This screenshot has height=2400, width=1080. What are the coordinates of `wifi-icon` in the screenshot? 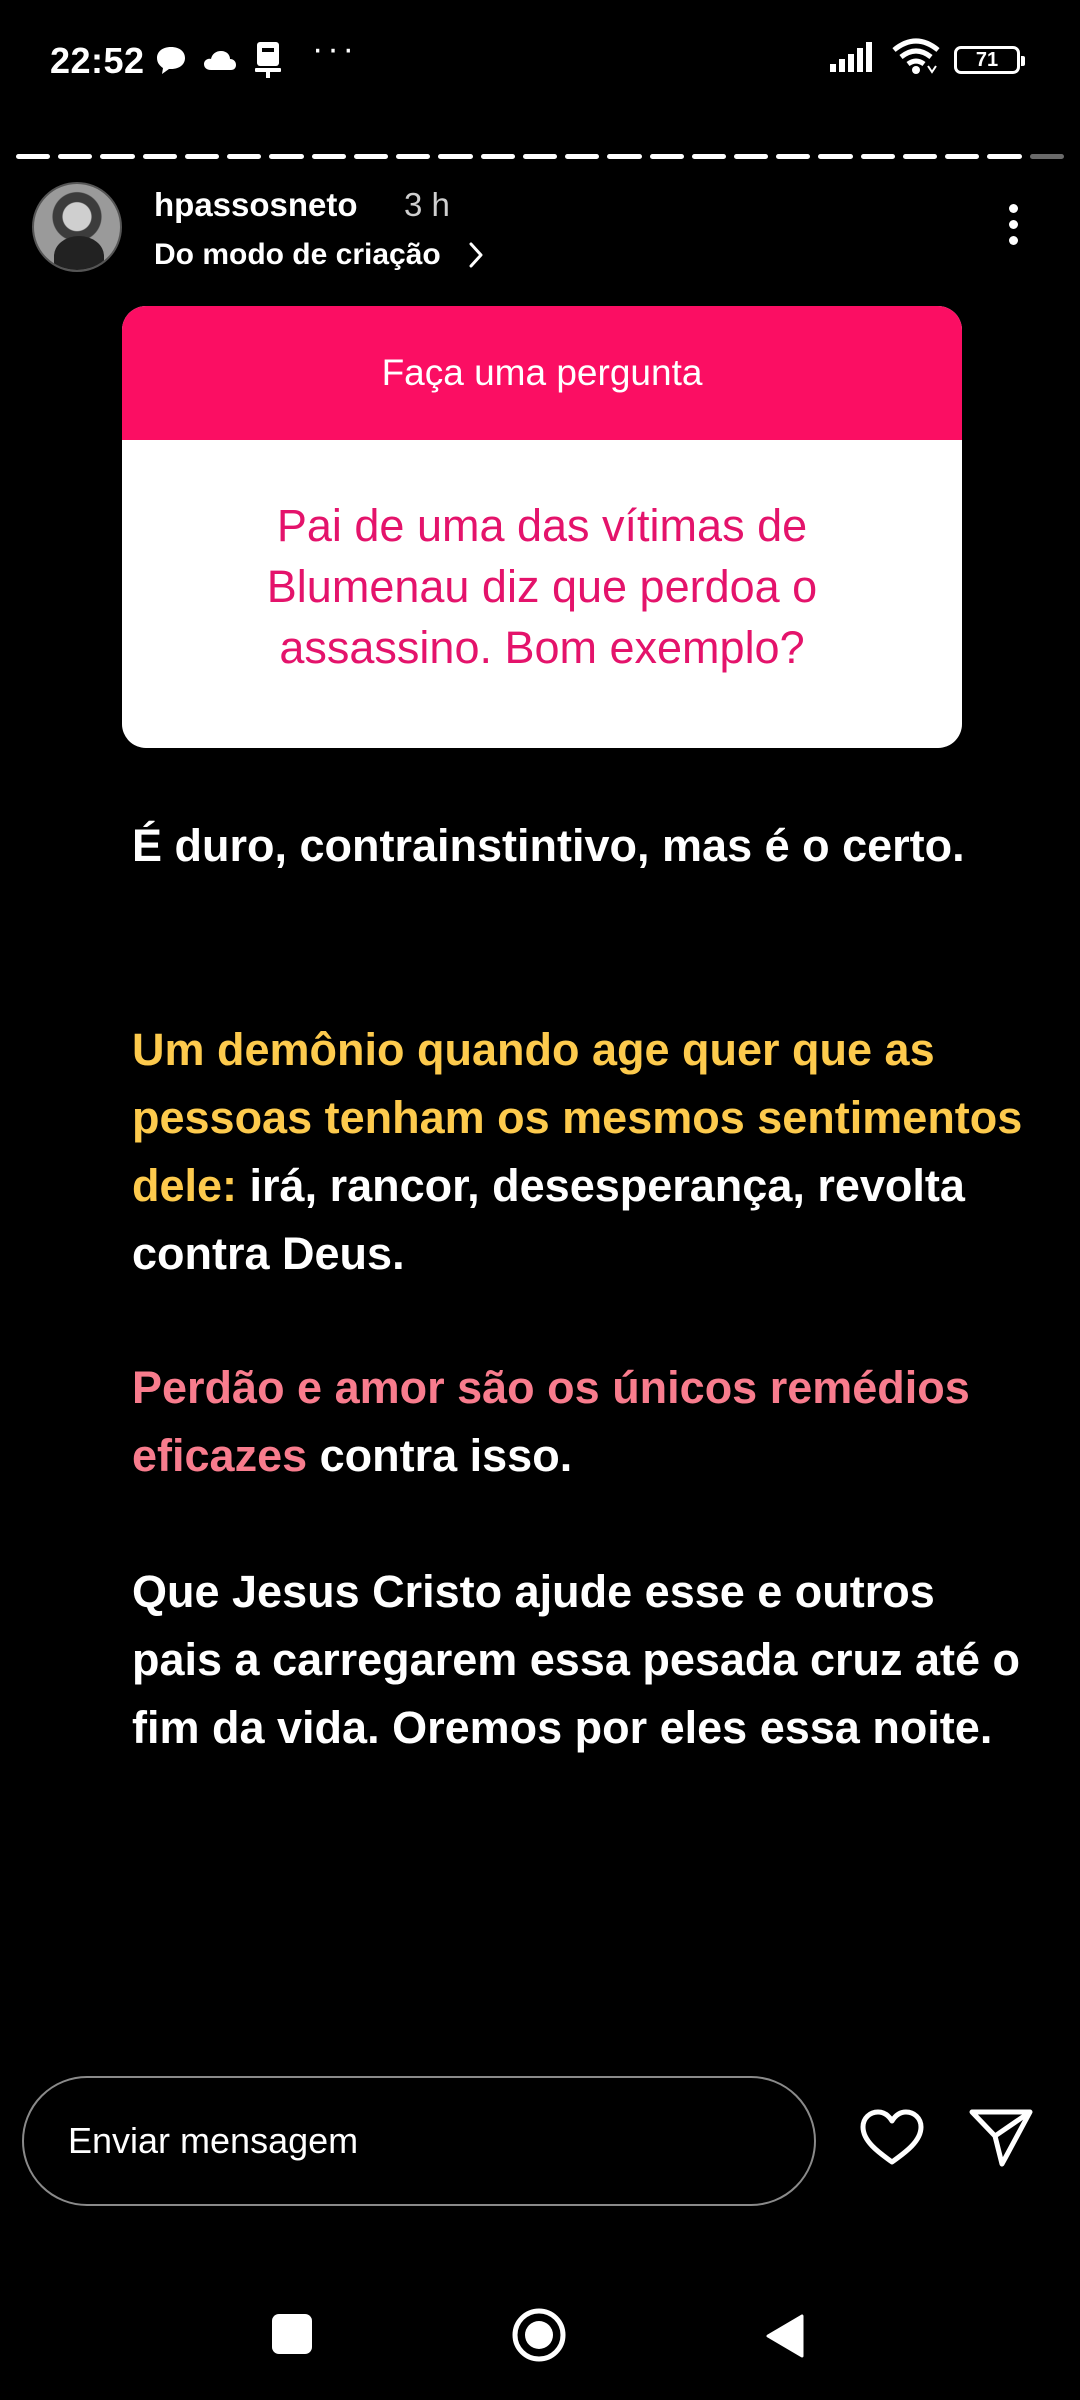 It's located at (916, 56).